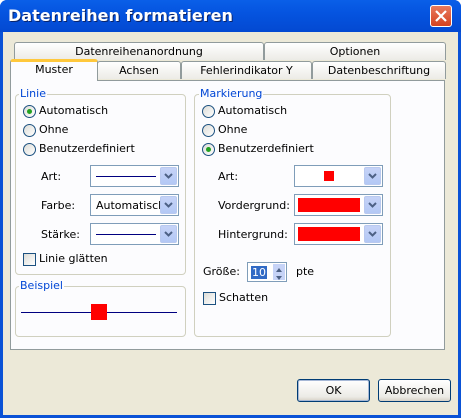 The height and width of the screenshot is (418, 461). Describe the element at coordinates (259, 272) in the screenshot. I see `groesse-value: 10` at that location.